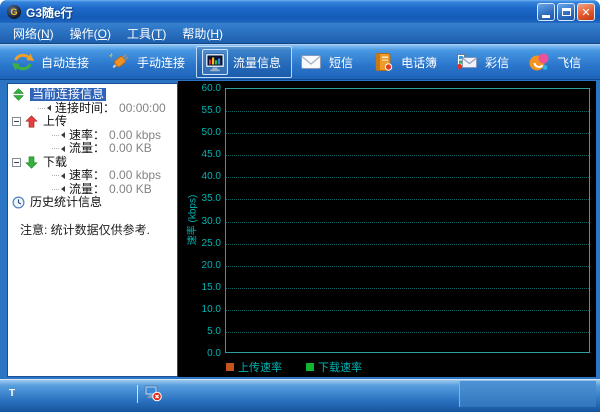  What do you see at coordinates (546, 12) in the screenshot?
I see `minimize-button` at bounding box center [546, 12].